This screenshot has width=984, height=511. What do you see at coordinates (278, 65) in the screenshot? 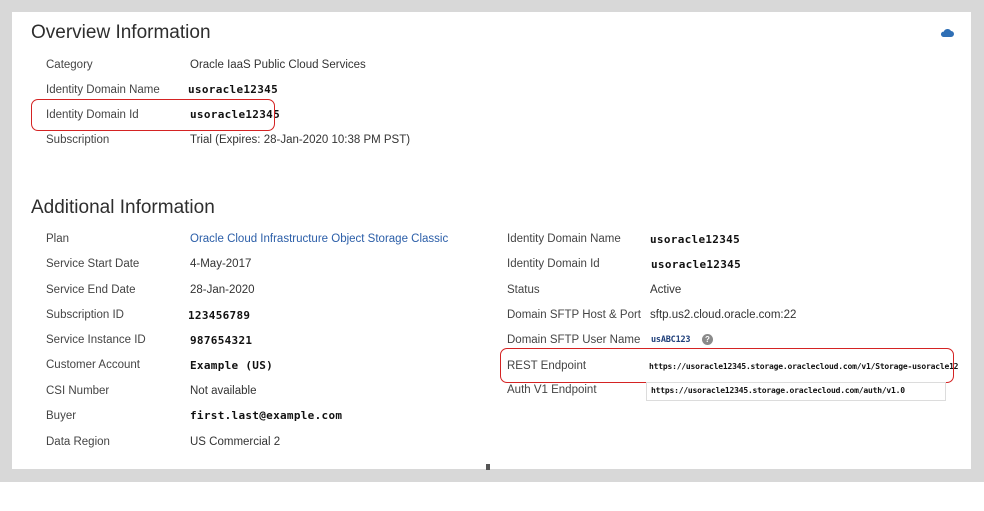
I see `overview-value-category: Oracle IaaS Public Cloud Services` at bounding box center [278, 65].